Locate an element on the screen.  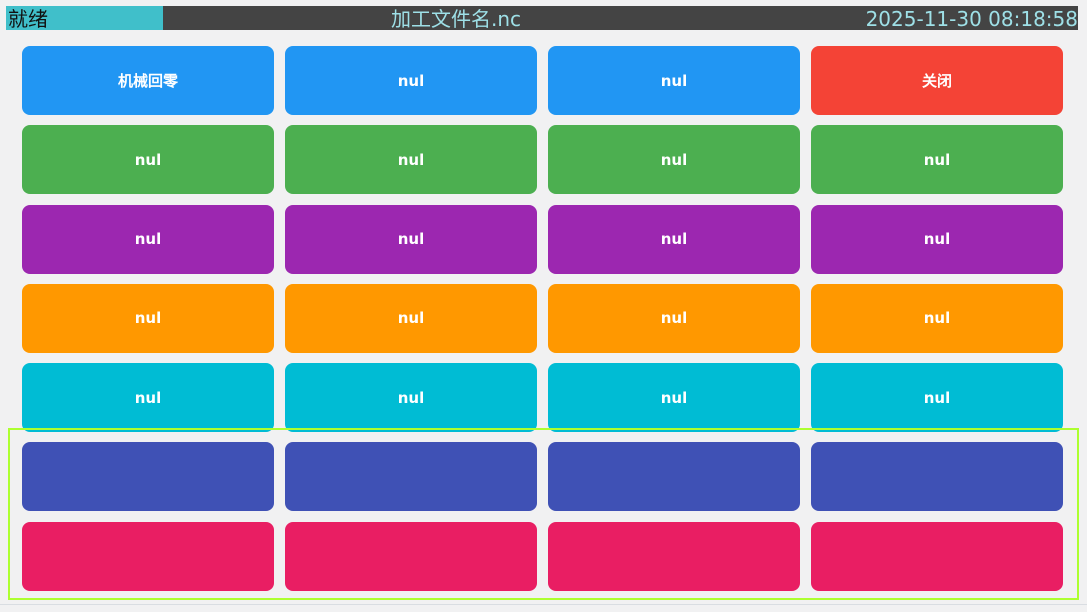
grid-button-r3-c4: nul is located at coordinates (937, 239).